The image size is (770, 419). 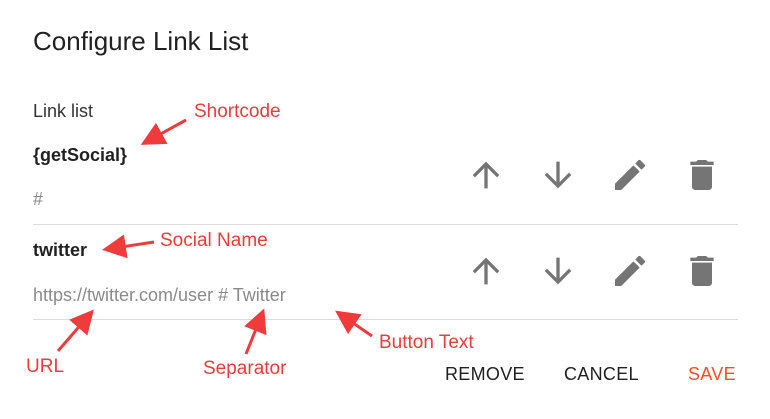 What do you see at coordinates (60, 250) in the screenshot?
I see `row-name: twitter` at bounding box center [60, 250].